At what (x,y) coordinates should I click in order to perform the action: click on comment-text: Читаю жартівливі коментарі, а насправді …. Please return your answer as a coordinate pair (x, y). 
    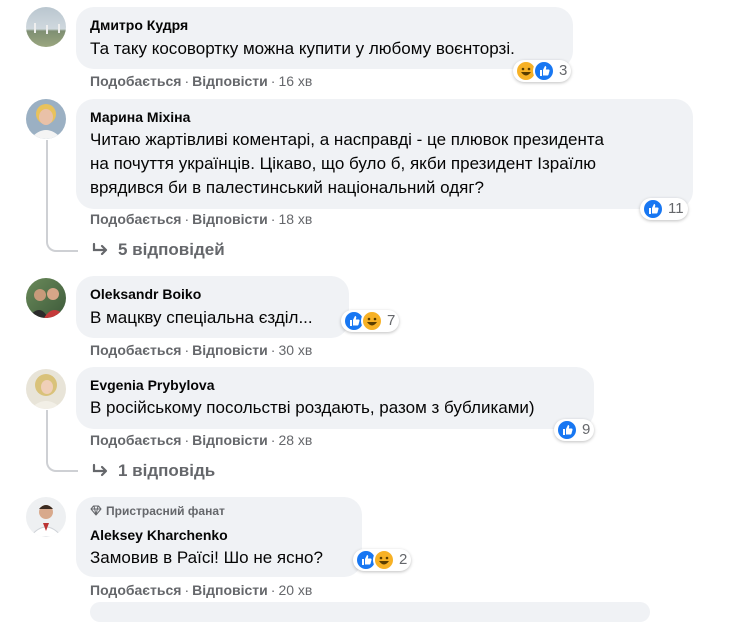
    Looking at the image, I should click on (347, 163).